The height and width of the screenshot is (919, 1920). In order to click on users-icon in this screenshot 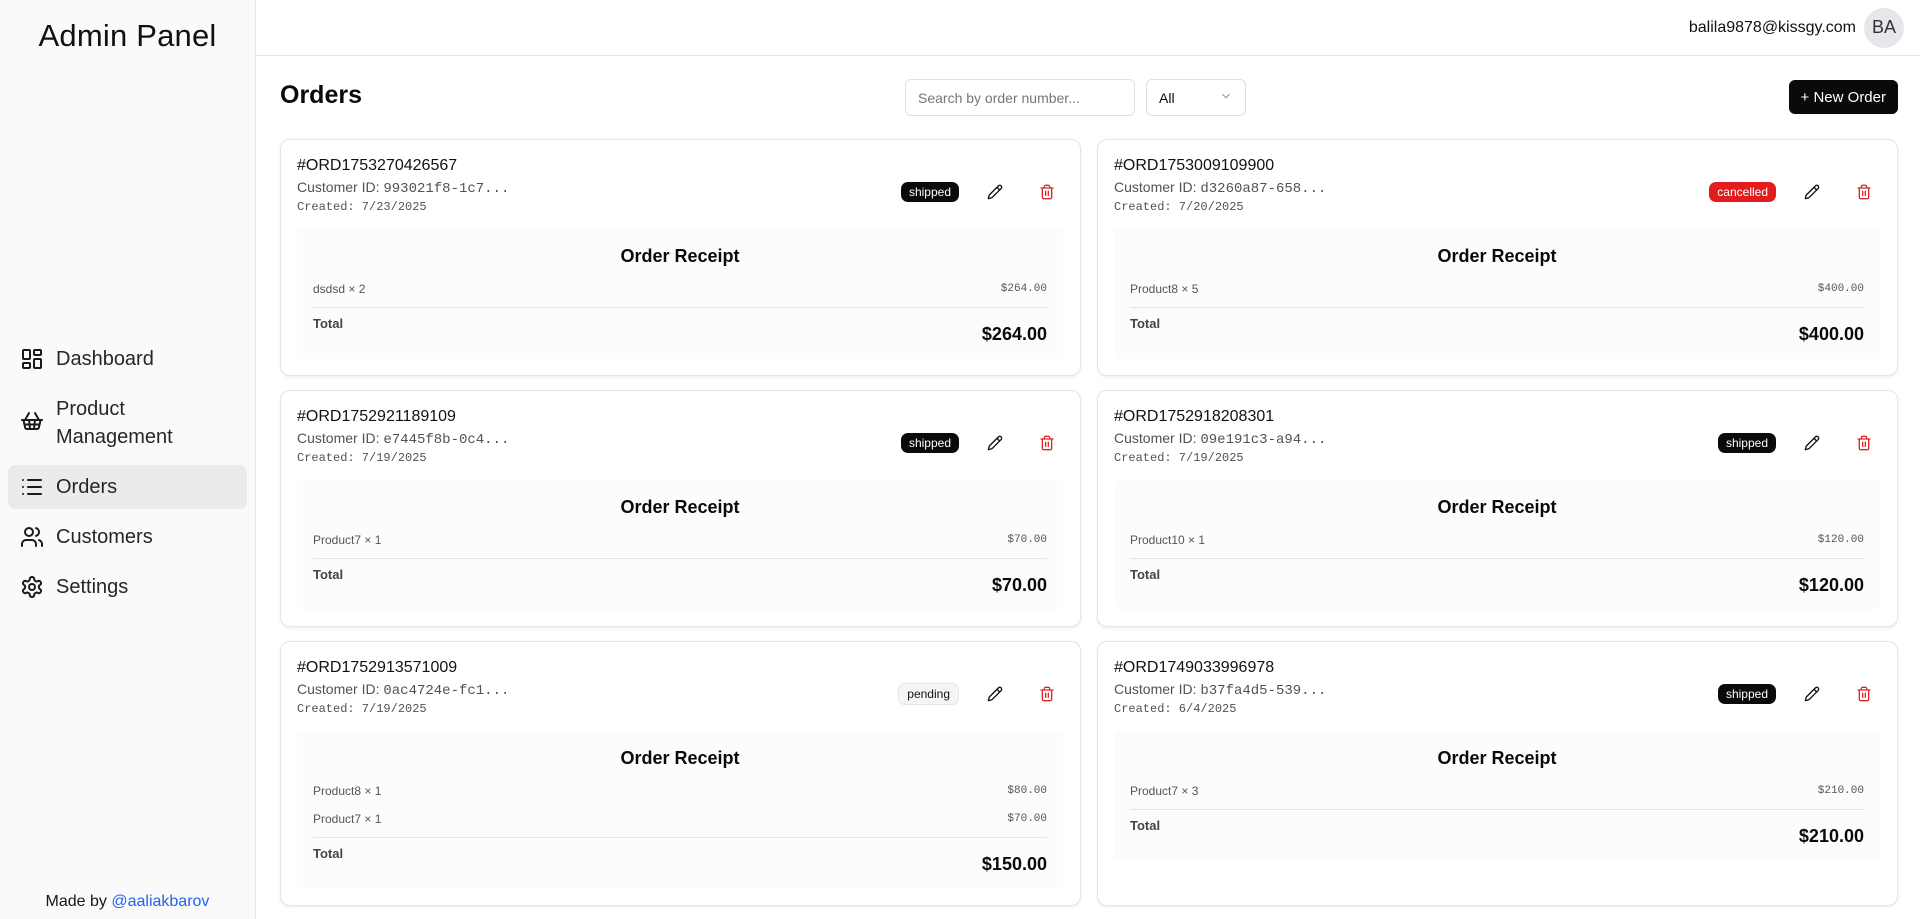, I will do `click(32, 537)`.